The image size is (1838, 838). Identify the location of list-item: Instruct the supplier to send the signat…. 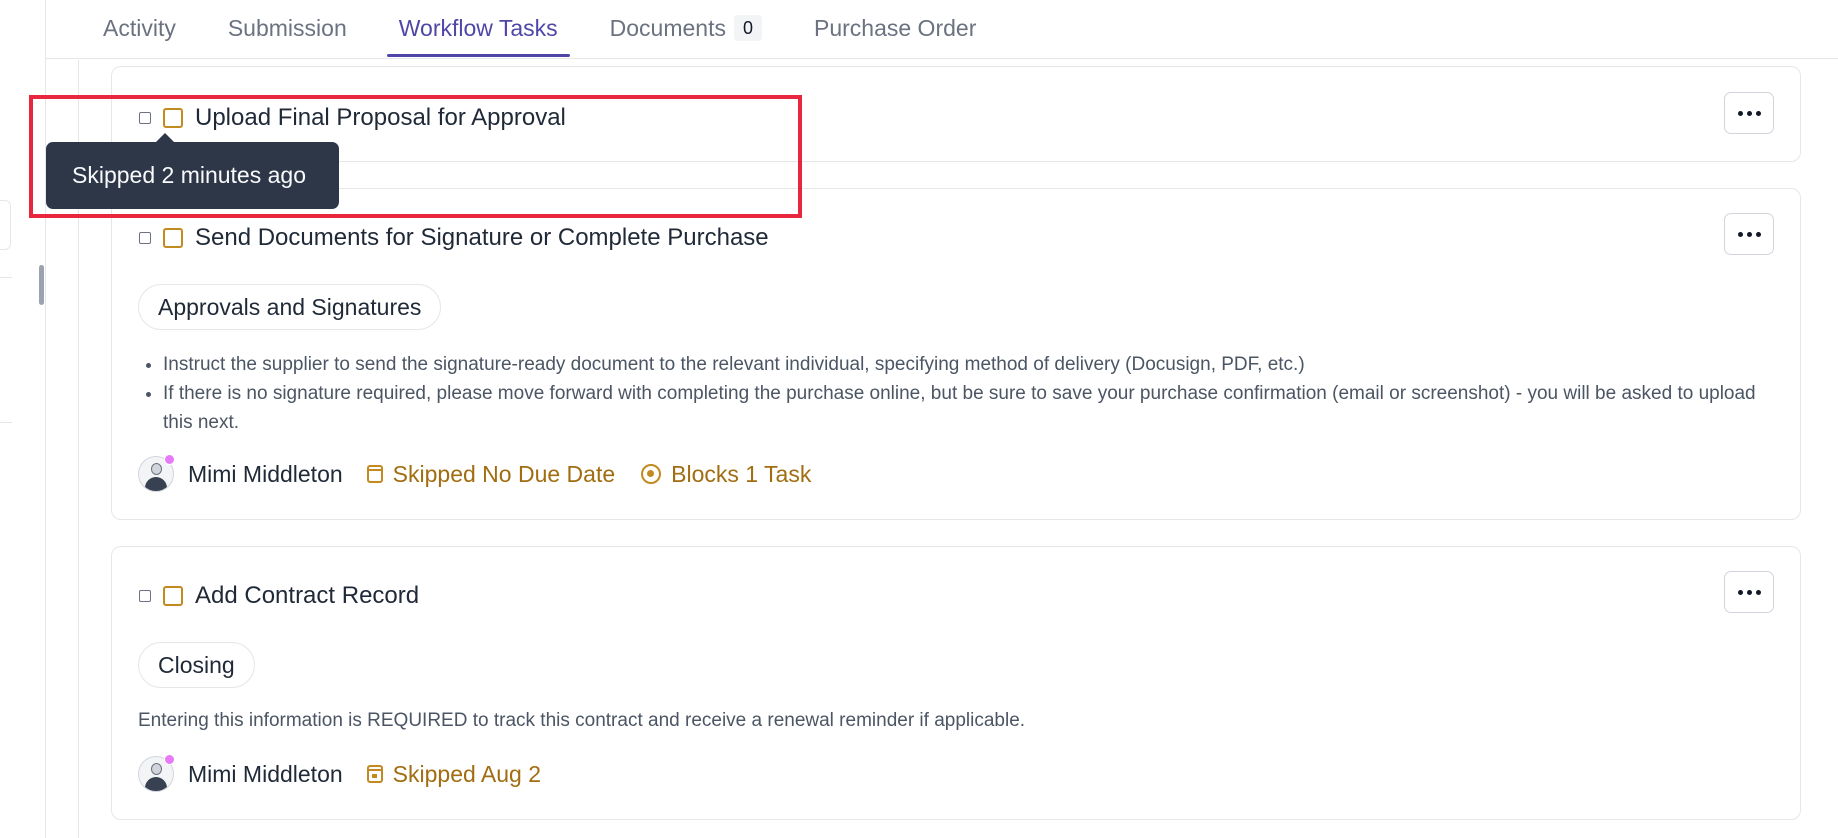
(973, 364).